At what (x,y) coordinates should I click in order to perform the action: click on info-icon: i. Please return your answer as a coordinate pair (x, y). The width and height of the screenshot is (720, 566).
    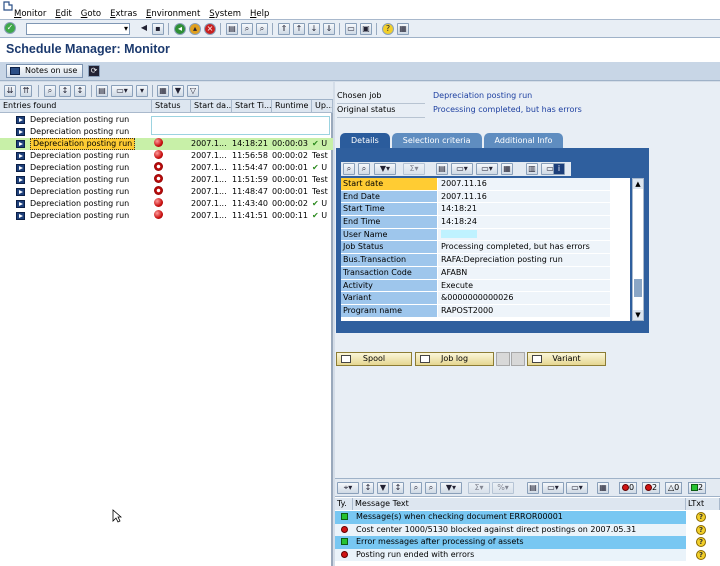
    Looking at the image, I should click on (559, 169).